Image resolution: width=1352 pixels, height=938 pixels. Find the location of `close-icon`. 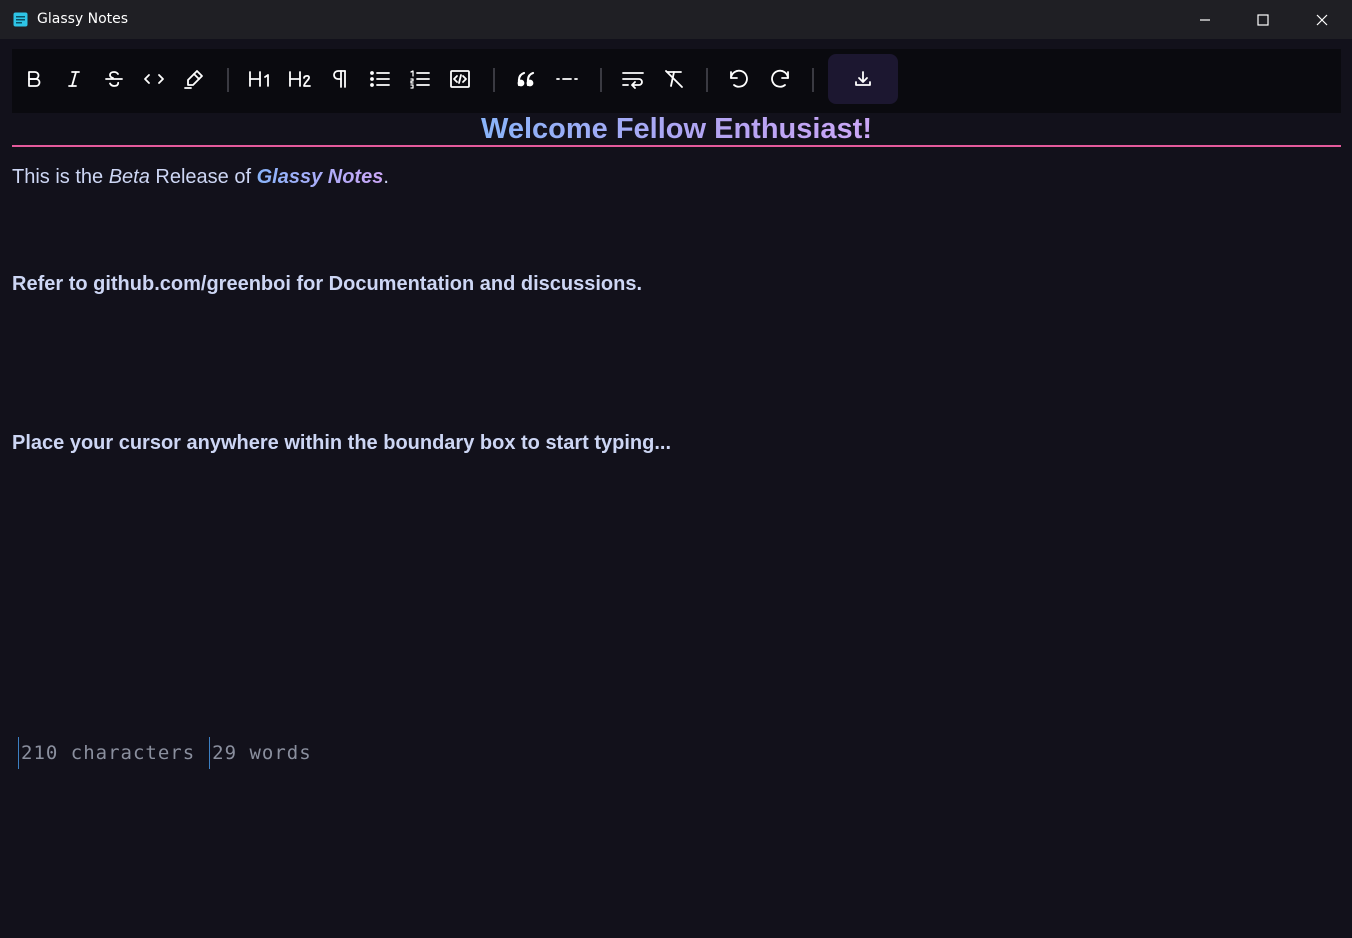

close-icon is located at coordinates (1322, 19).